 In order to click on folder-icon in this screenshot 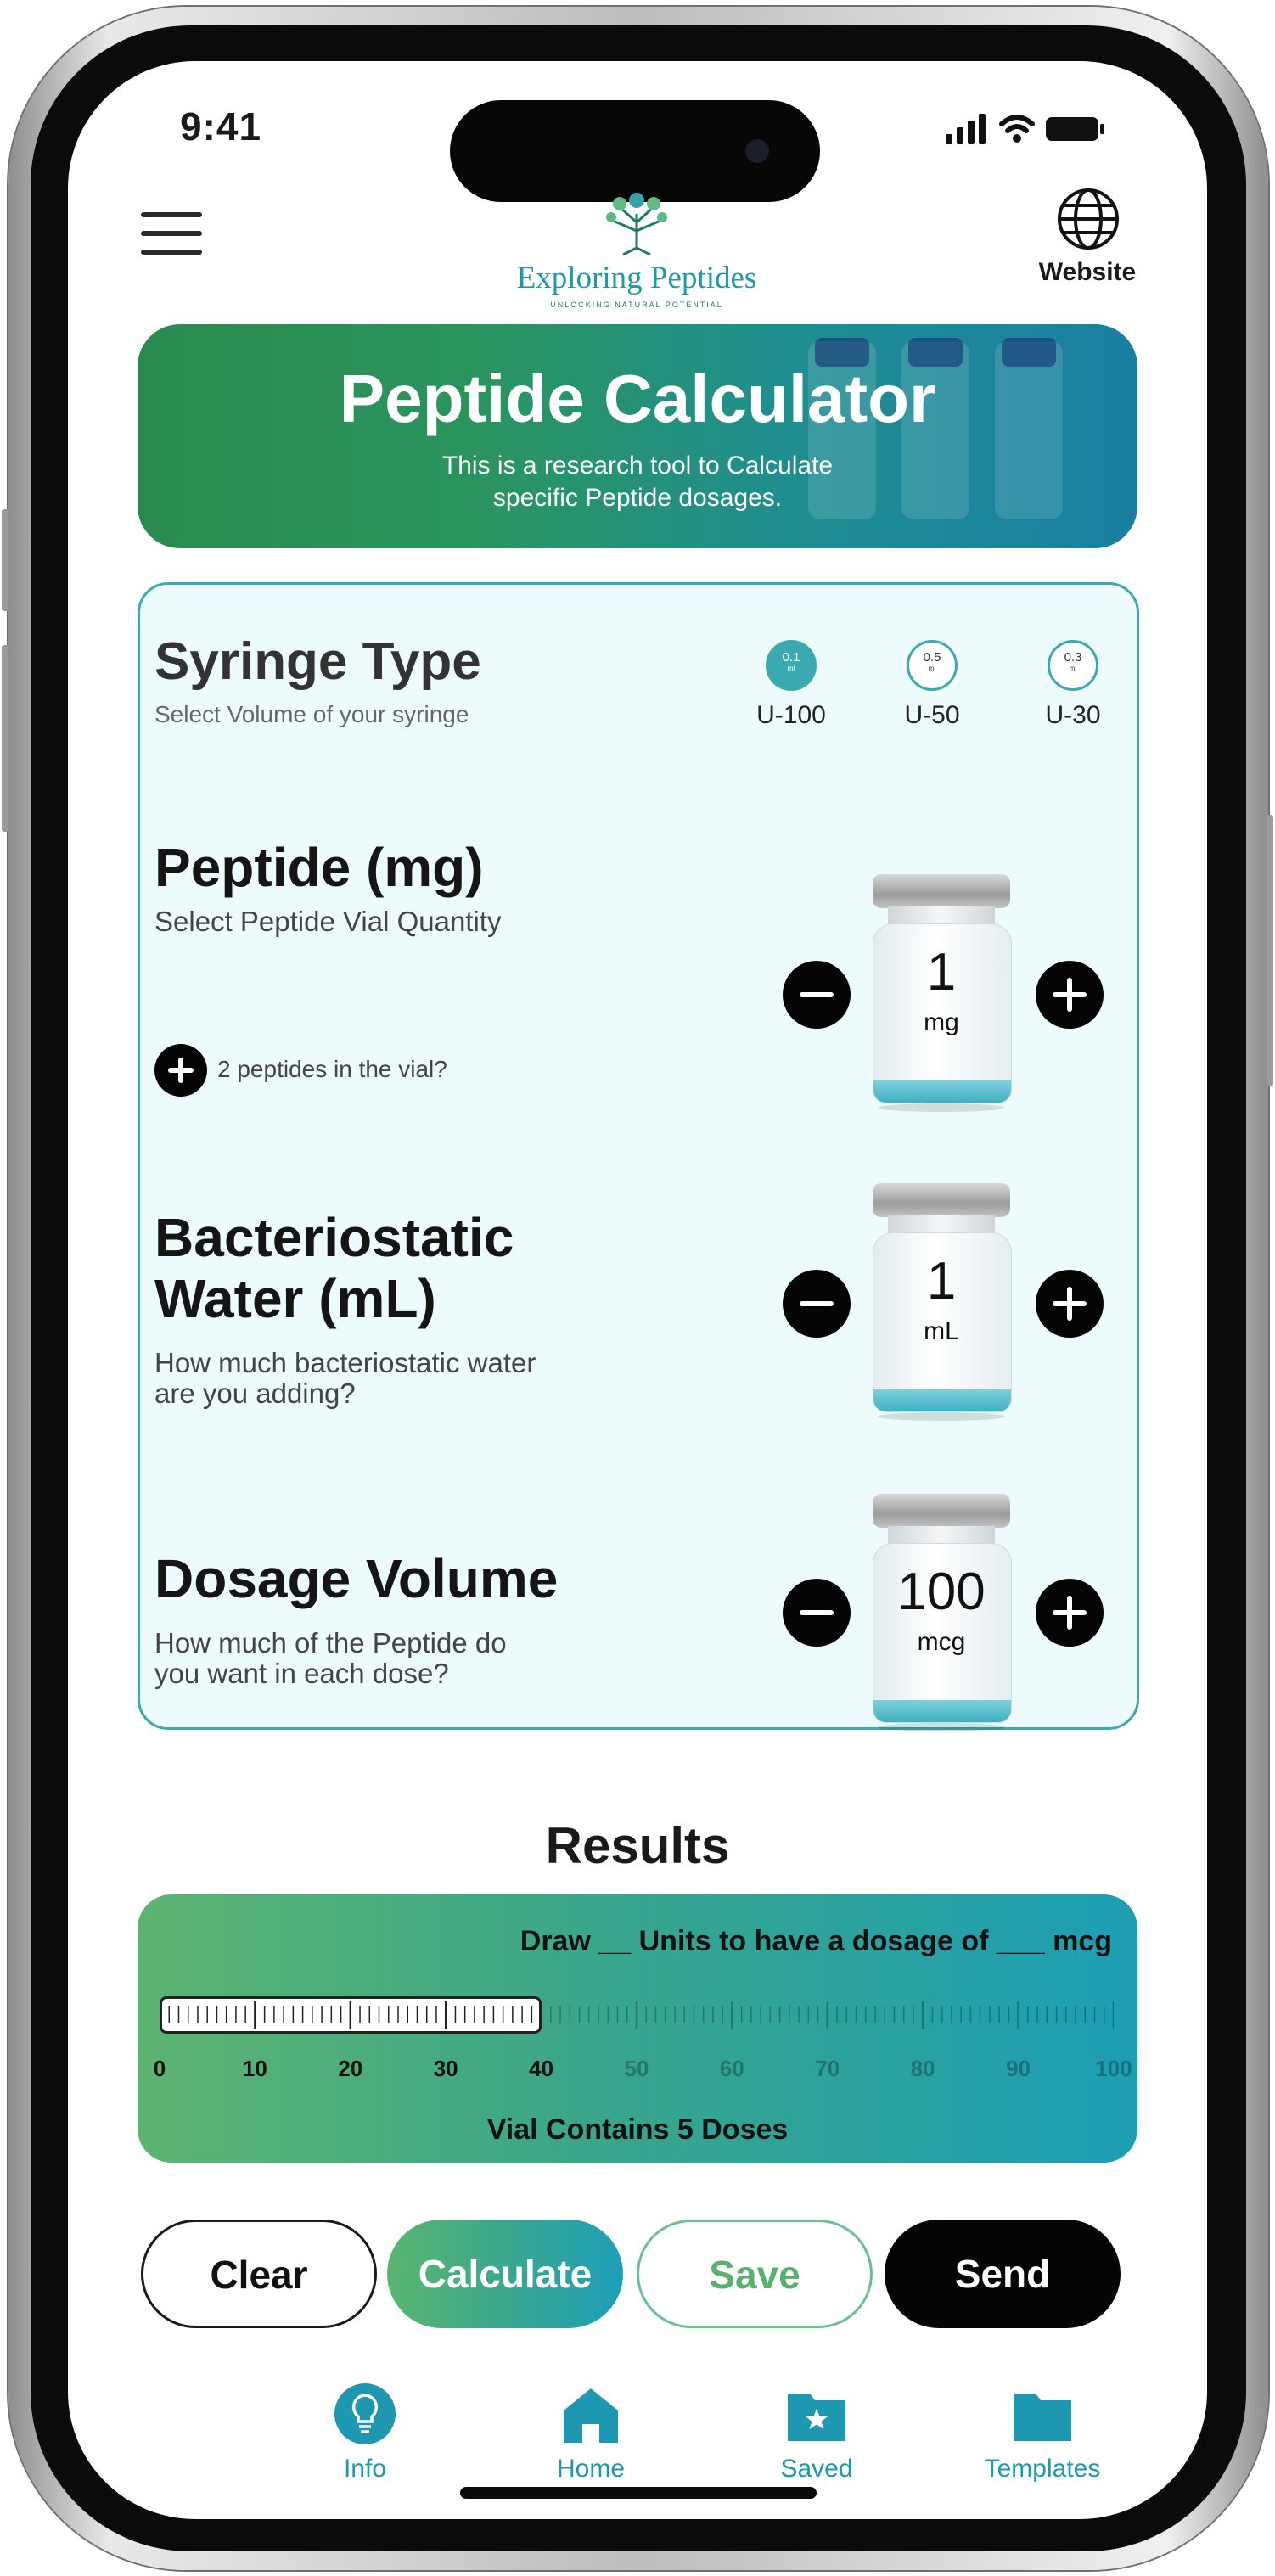, I will do `click(1042, 2417)`.